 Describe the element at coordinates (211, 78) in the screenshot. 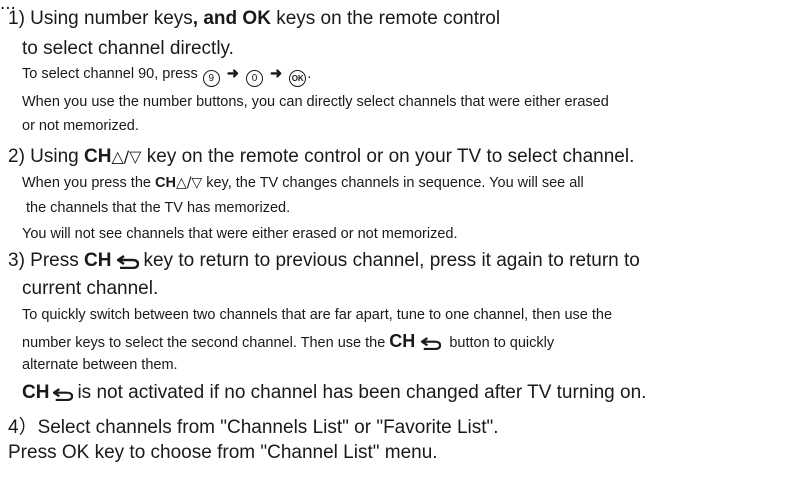

I see `key-9-icon: 9` at that location.